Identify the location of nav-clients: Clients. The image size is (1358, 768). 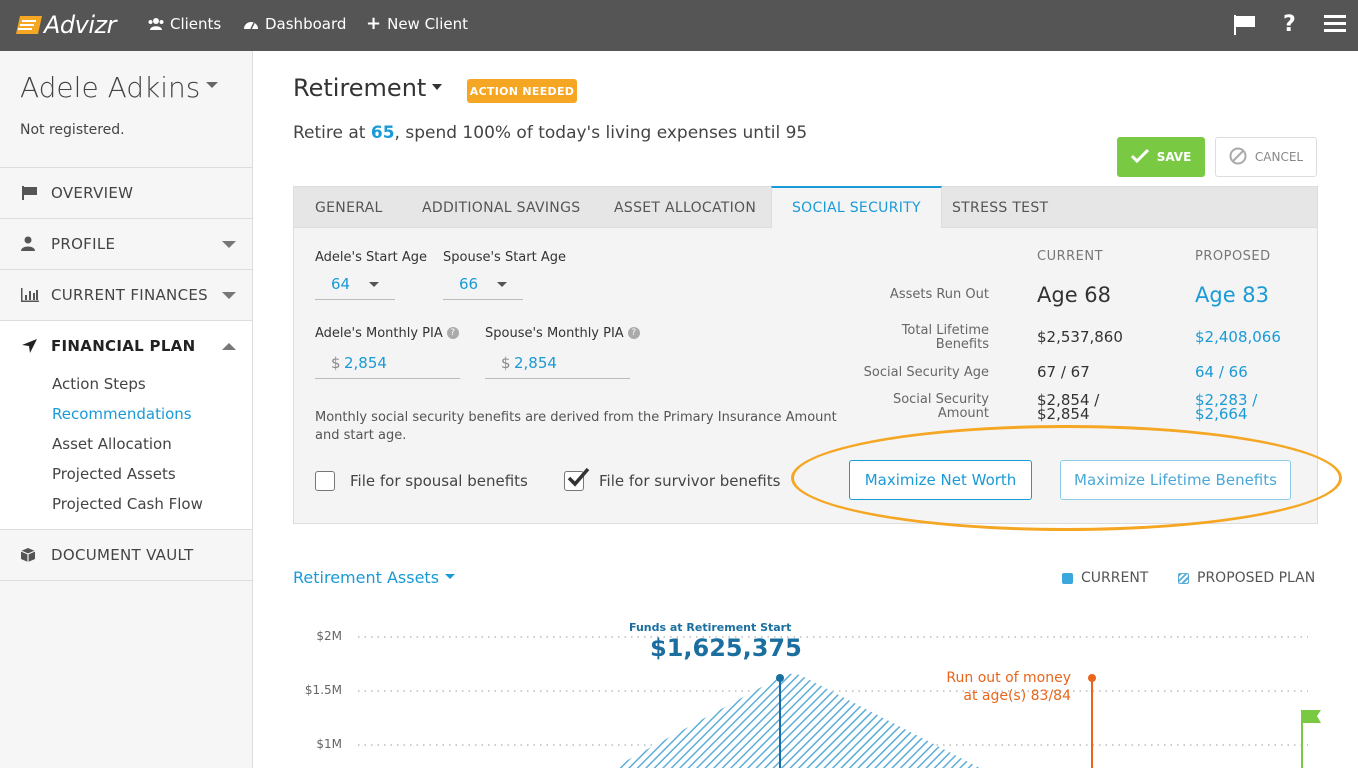
(184, 24).